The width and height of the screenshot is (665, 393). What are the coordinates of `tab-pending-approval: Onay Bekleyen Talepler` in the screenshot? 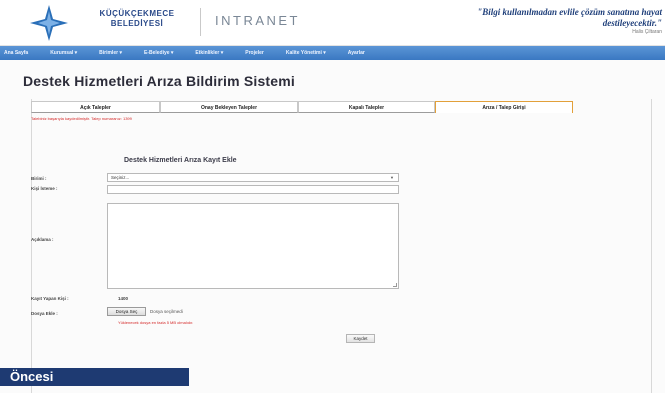 It's located at (229, 107).